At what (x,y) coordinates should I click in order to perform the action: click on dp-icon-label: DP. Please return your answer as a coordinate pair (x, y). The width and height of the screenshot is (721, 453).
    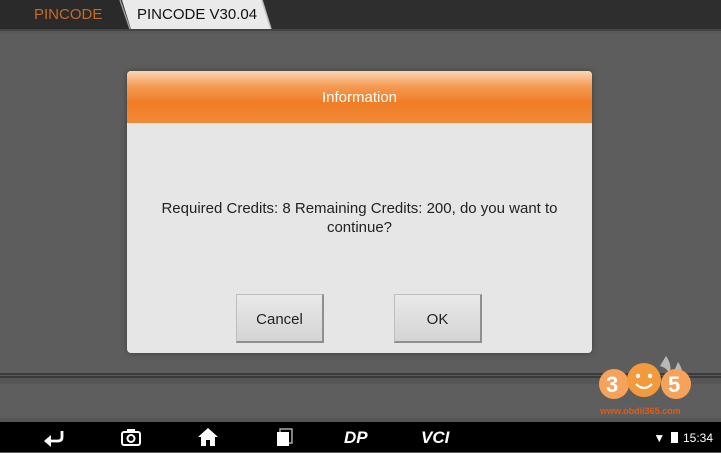
    Looking at the image, I should click on (356, 437).